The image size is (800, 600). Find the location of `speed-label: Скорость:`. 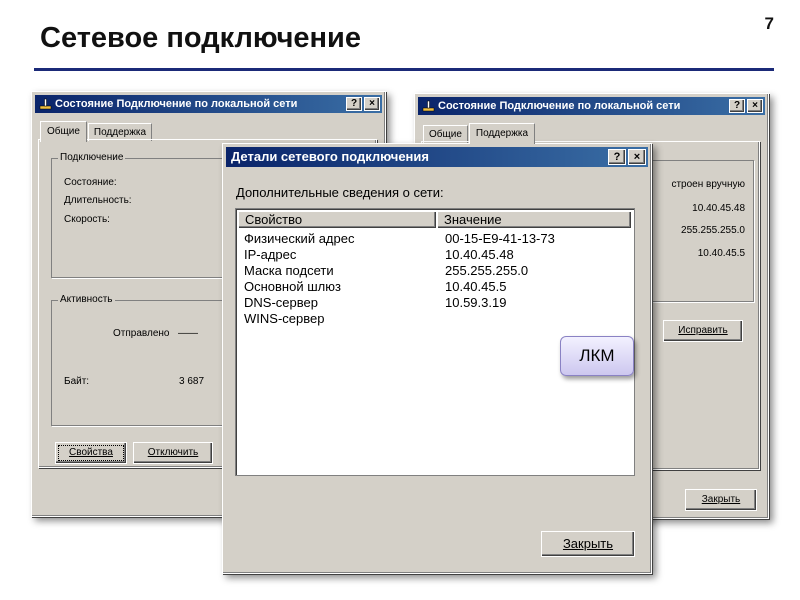

speed-label: Скорость: is located at coordinates (87, 219).